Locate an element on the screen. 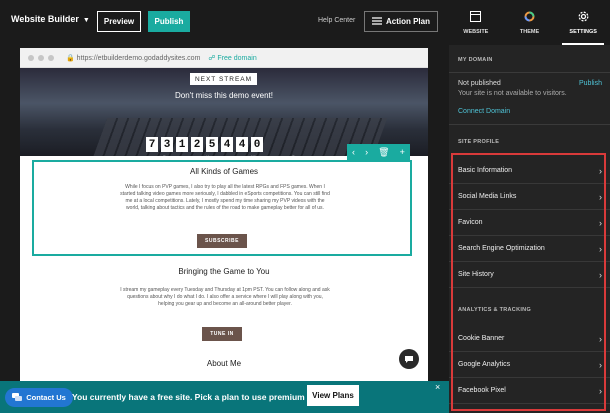 This screenshot has width=610, height=413. setting-label: Search Engine Optimization is located at coordinates (501, 248).